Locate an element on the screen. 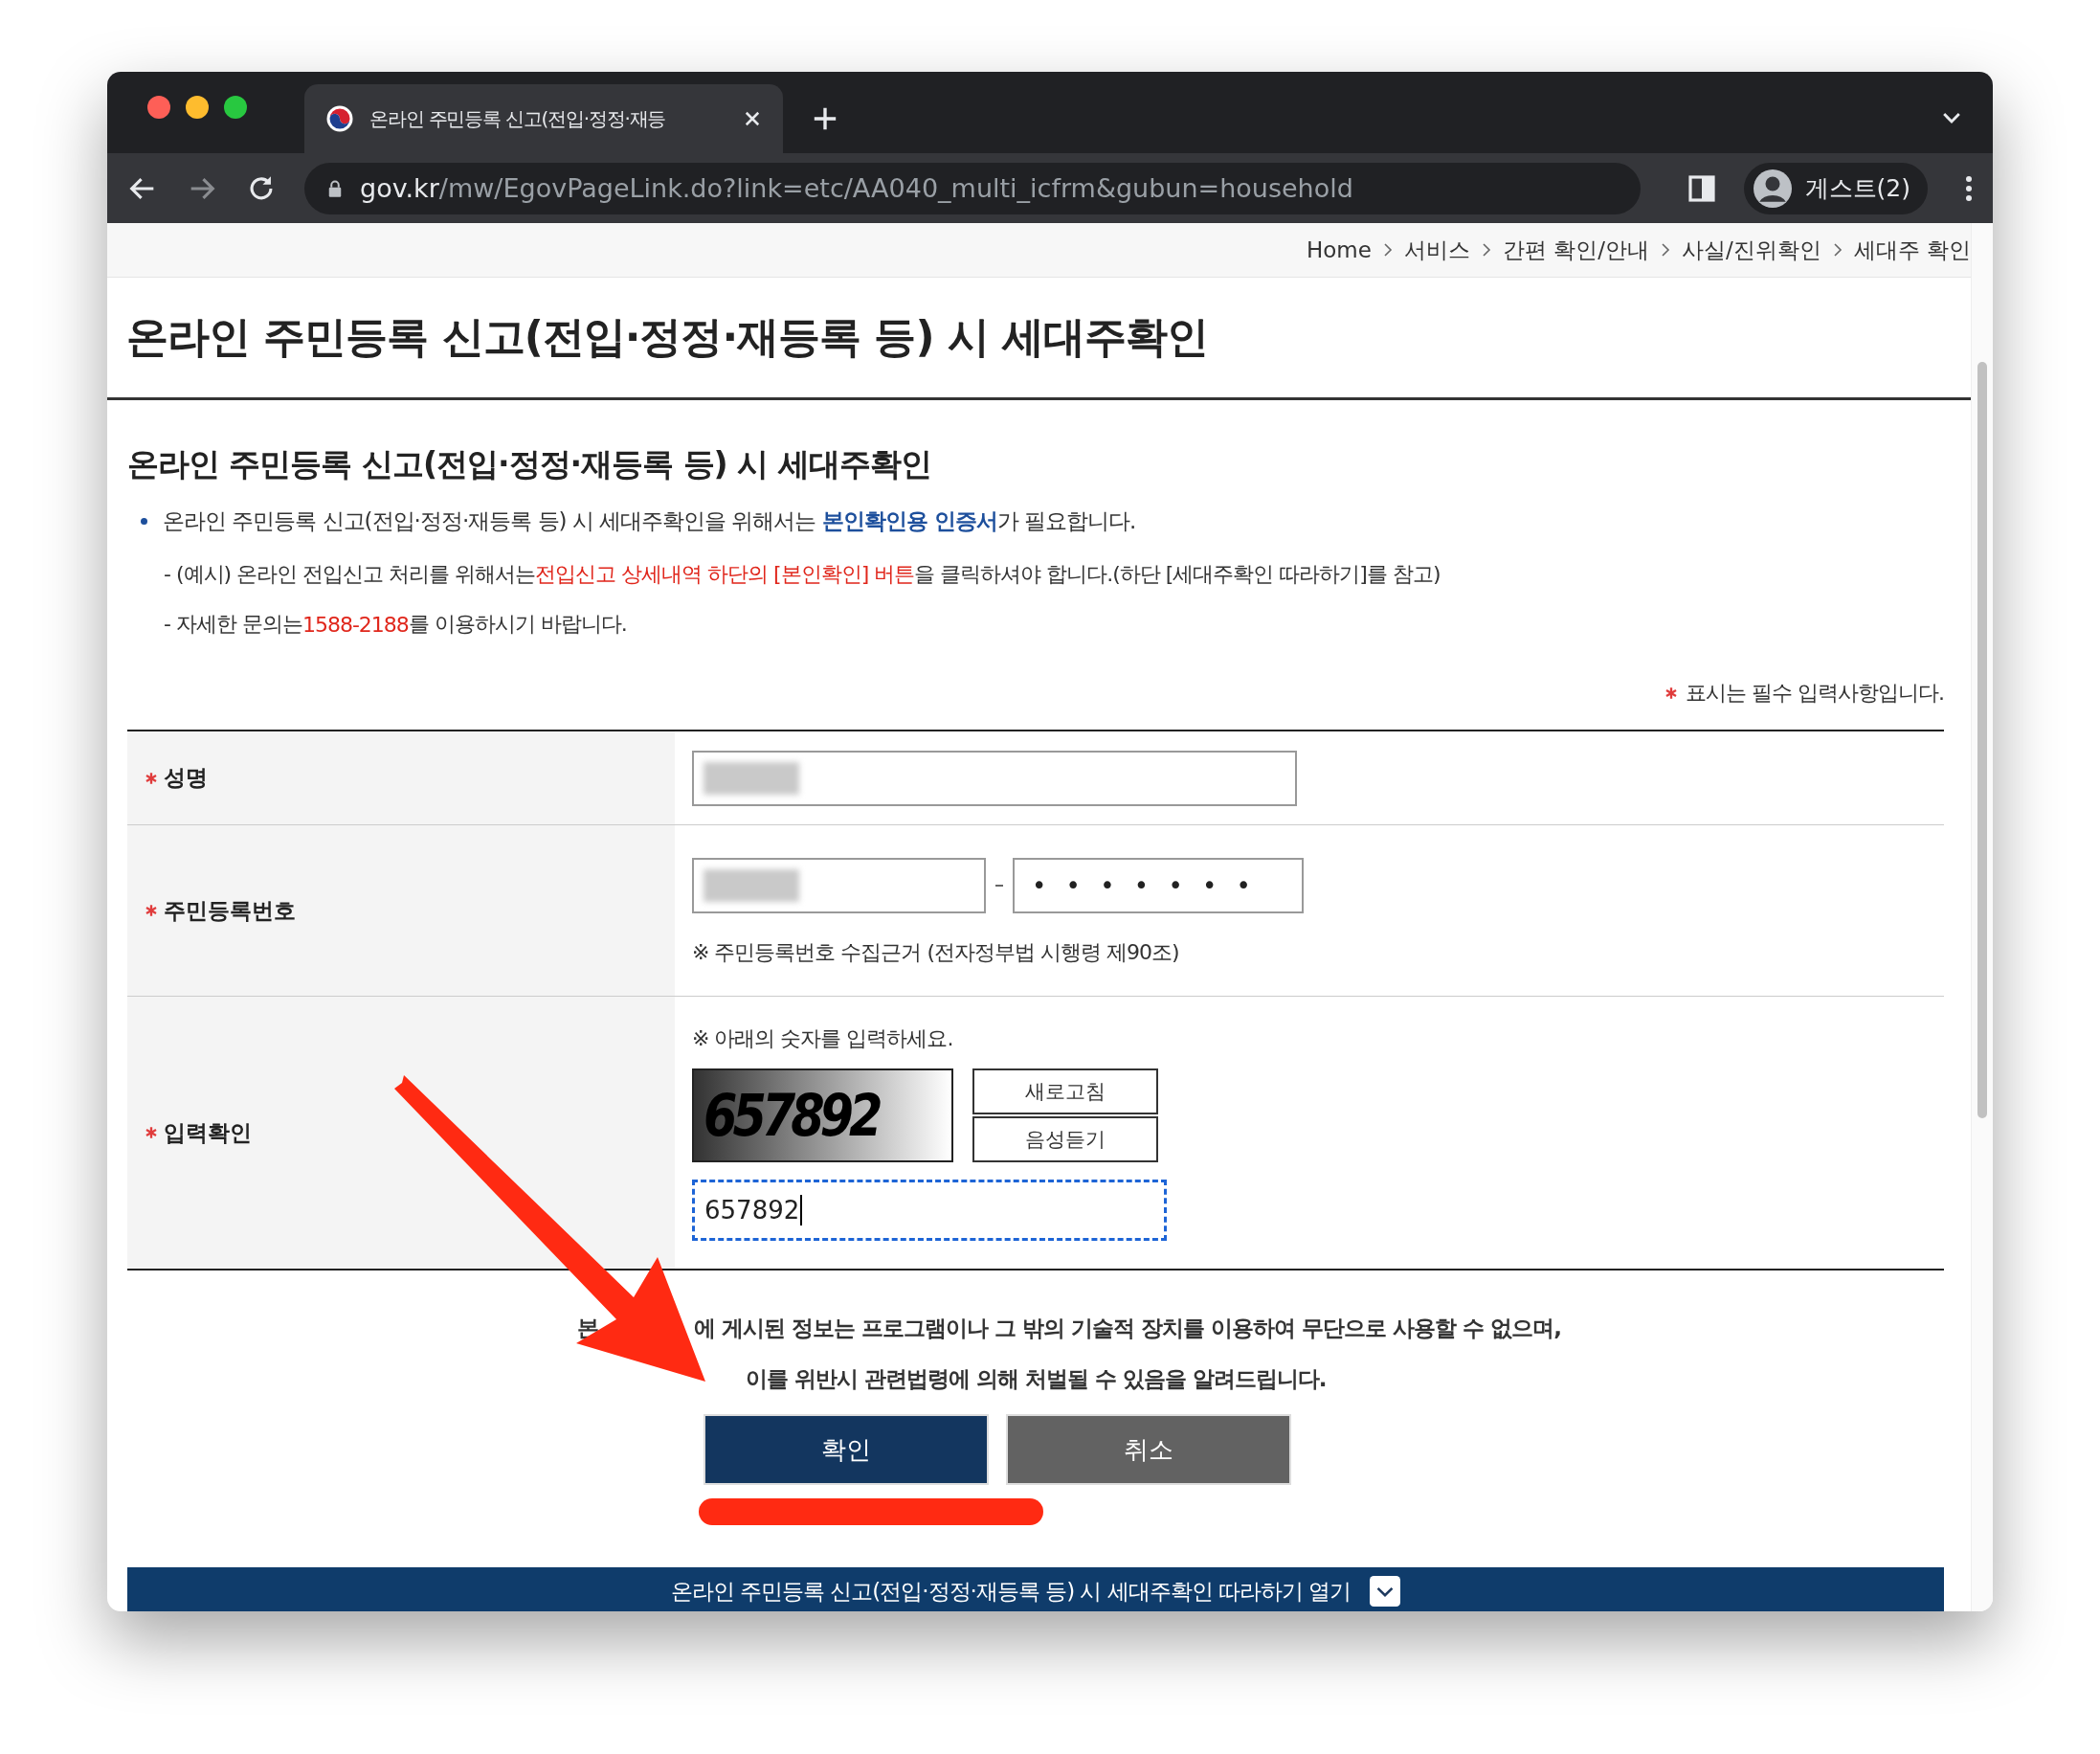  hint-text: ※ 주민등록번호 수집근거 (전자정부법 시행령 제90조) is located at coordinates (936, 952).